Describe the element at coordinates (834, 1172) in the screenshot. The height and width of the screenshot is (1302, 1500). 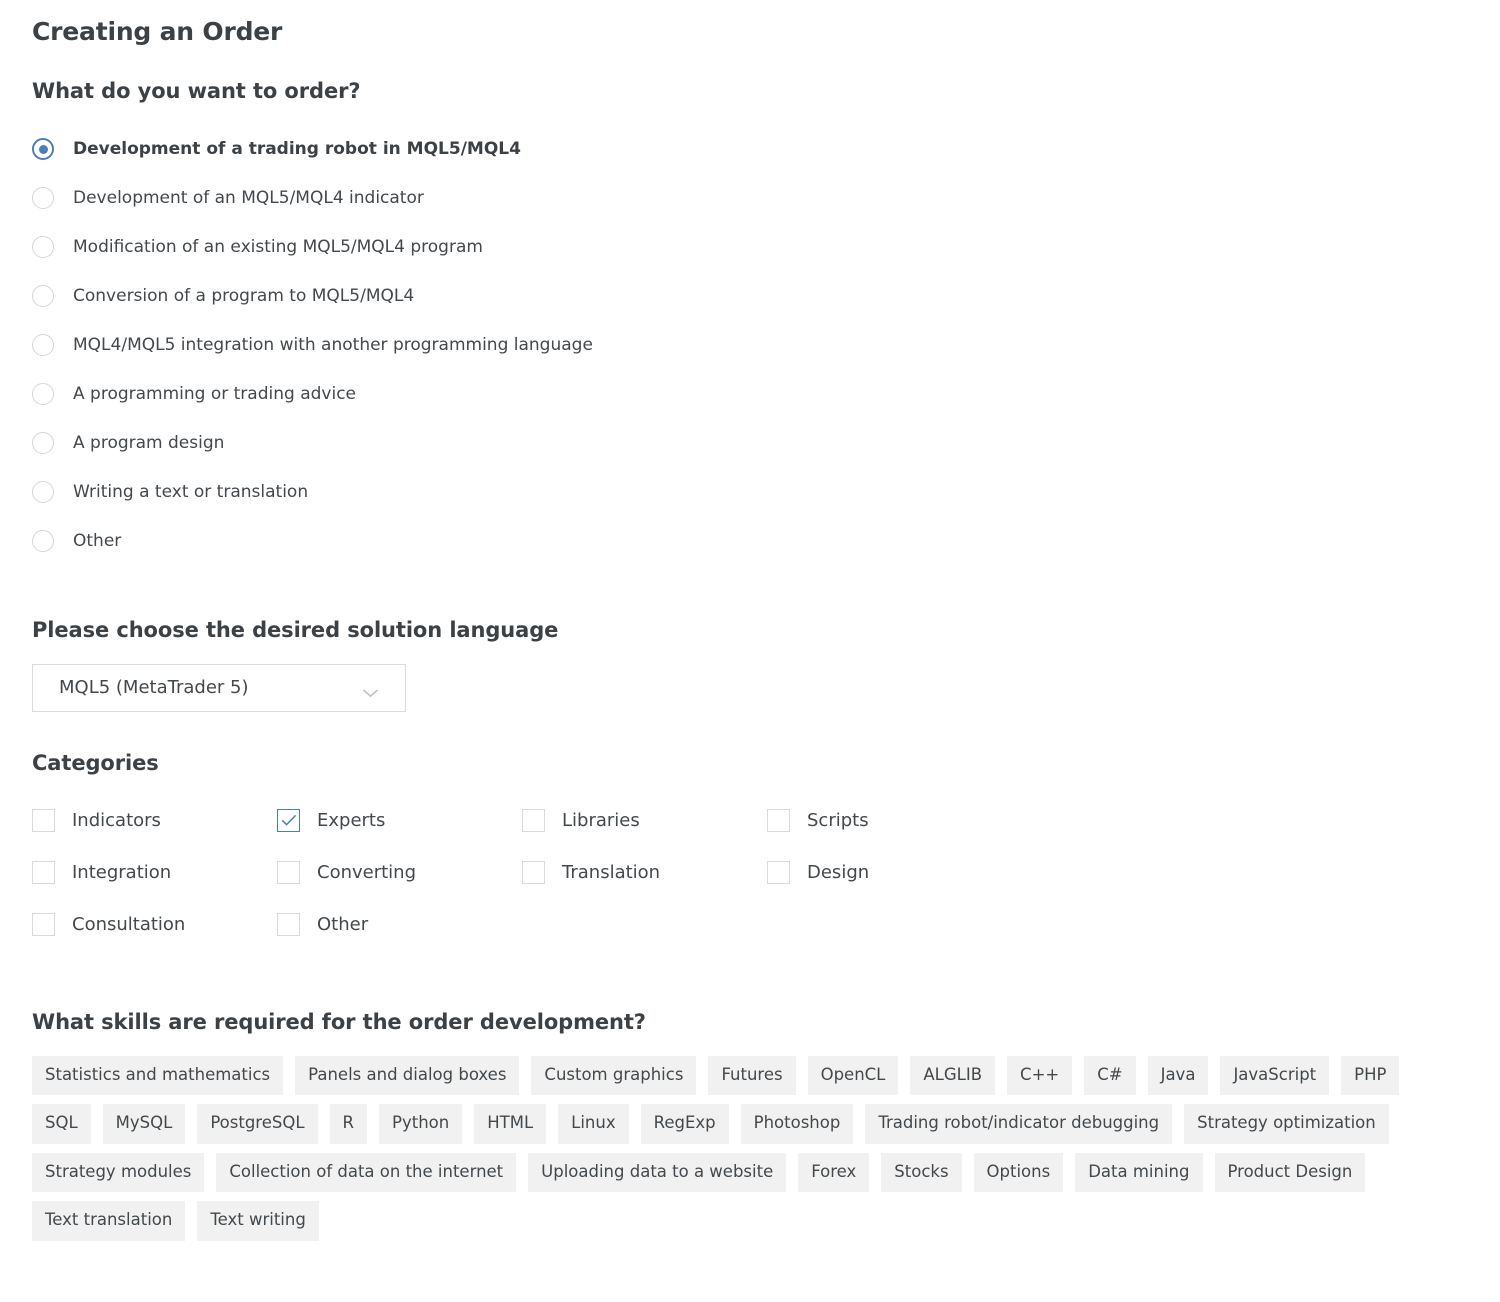
I see `skill-tag: Forex` at that location.